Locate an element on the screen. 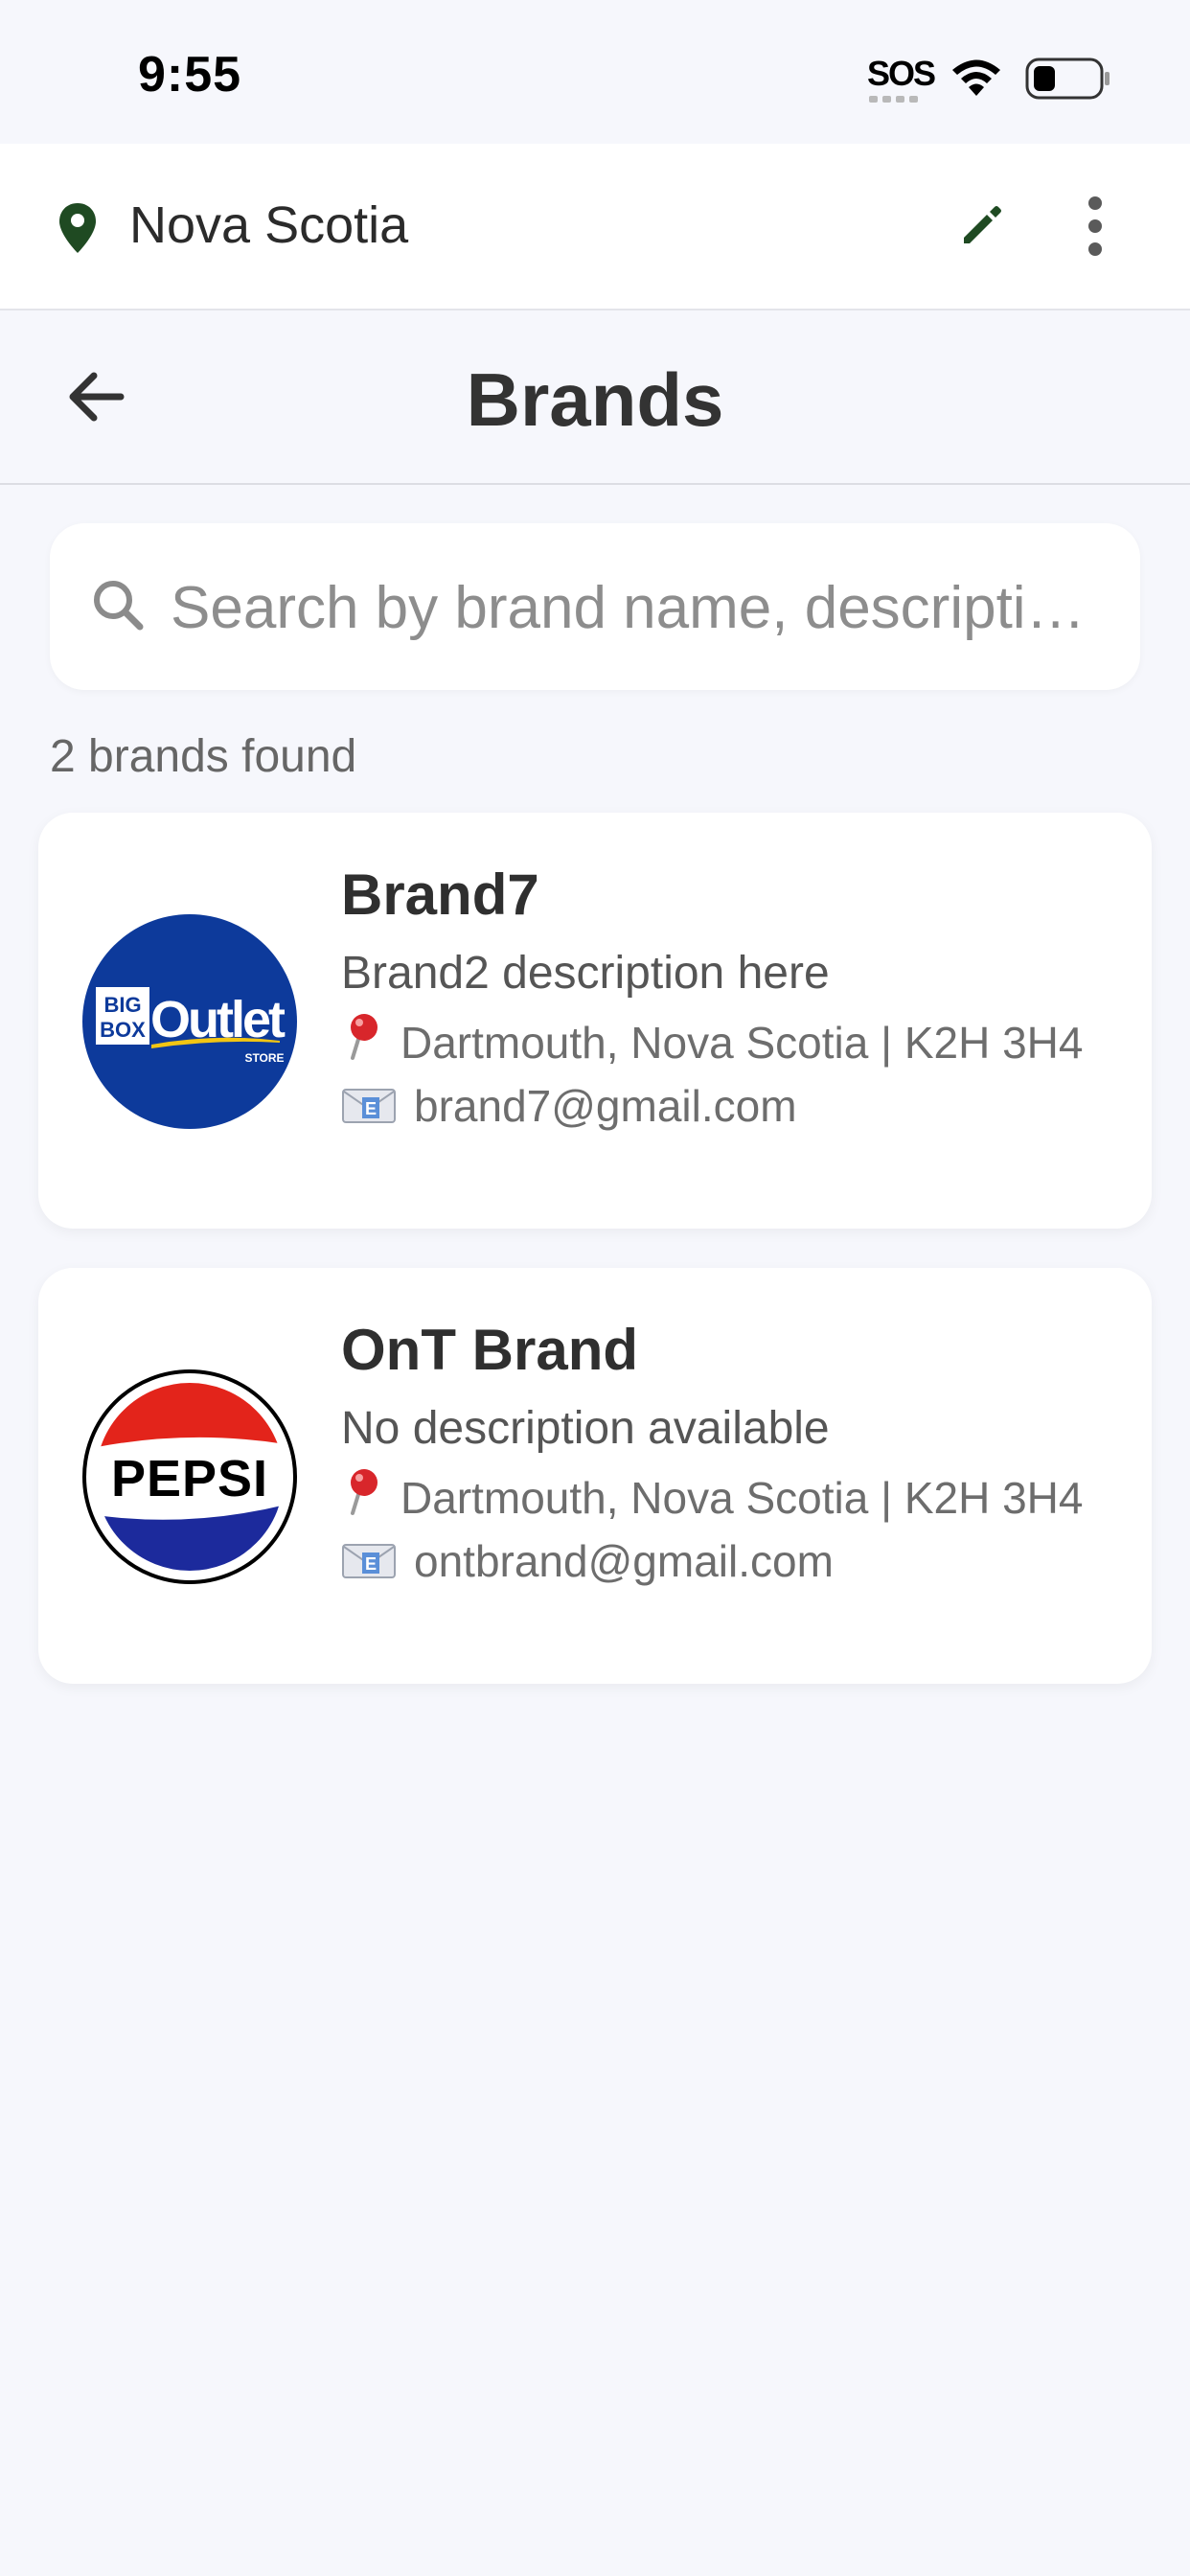 Image resolution: width=1190 pixels, height=2576 pixels. brand-email: E brand7@gmail.com is located at coordinates (734, 1106).